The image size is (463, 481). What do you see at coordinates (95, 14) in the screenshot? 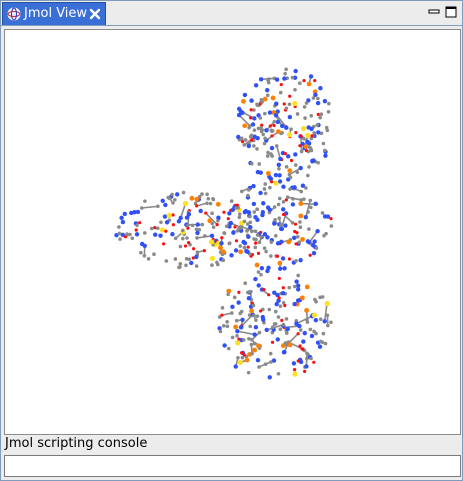
I see `close-icon` at bounding box center [95, 14].